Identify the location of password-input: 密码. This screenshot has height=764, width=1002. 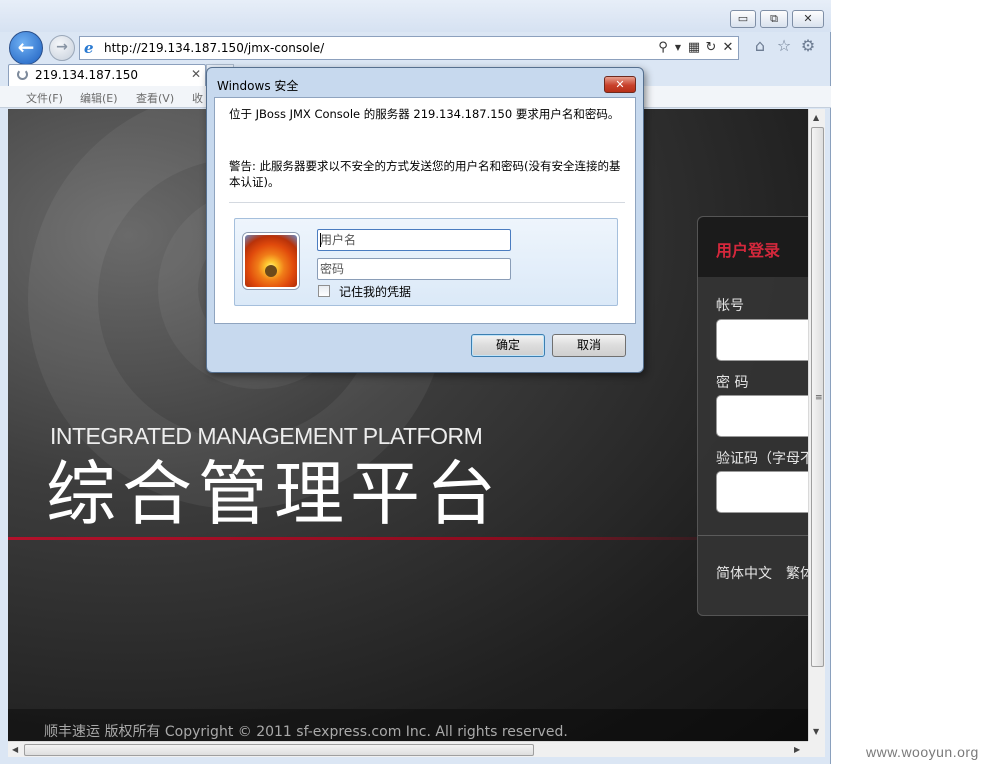
(414, 269).